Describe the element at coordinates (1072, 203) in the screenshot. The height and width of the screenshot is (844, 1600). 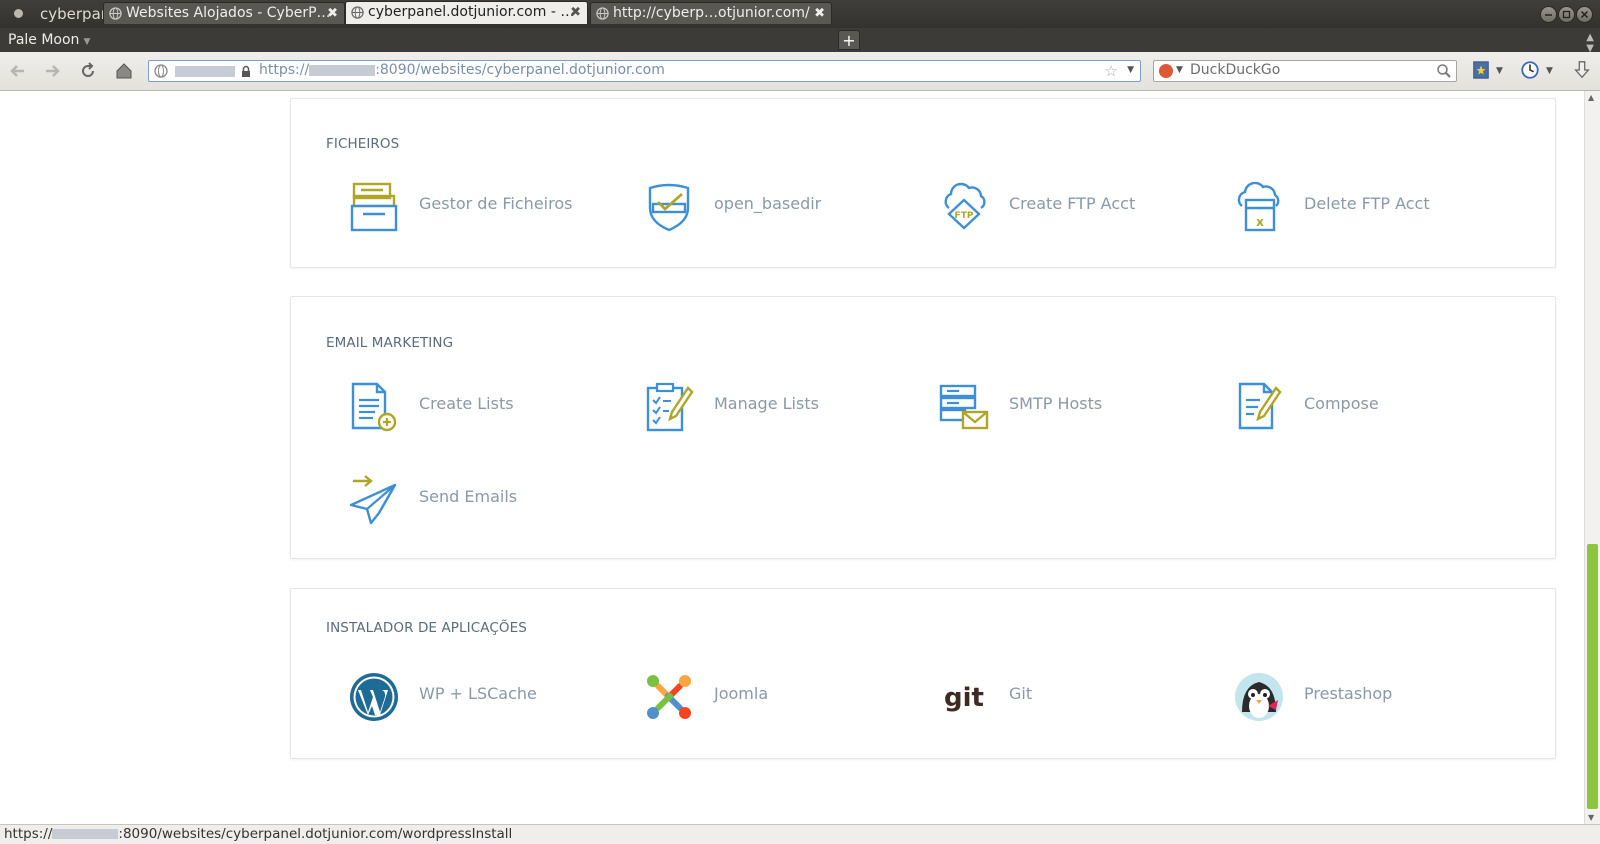
I see `create-ftp-label: Create FTP Acct` at that location.